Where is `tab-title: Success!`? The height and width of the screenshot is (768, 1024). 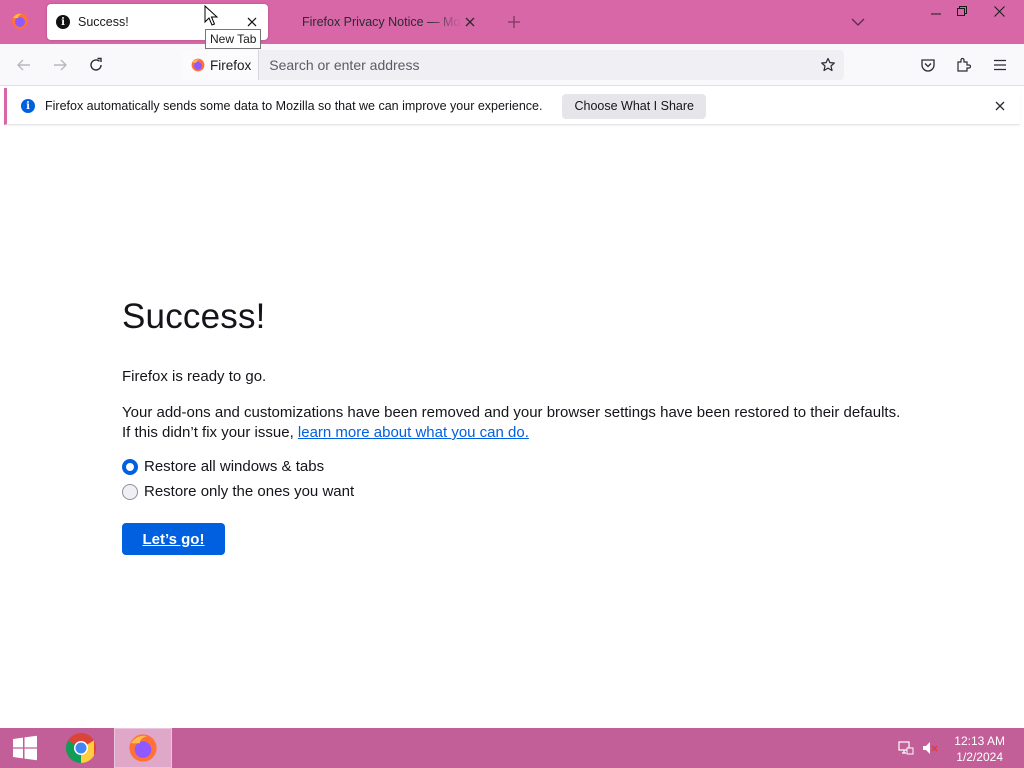
tab-title: Success! is located at coordinates (103, 22).